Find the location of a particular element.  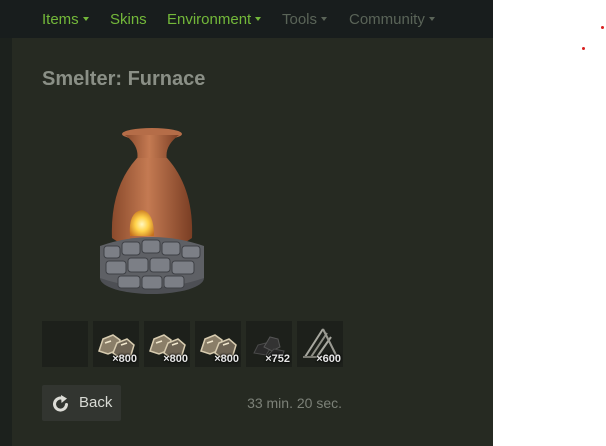

nav-items: Items is located at coordinates (65, 19).